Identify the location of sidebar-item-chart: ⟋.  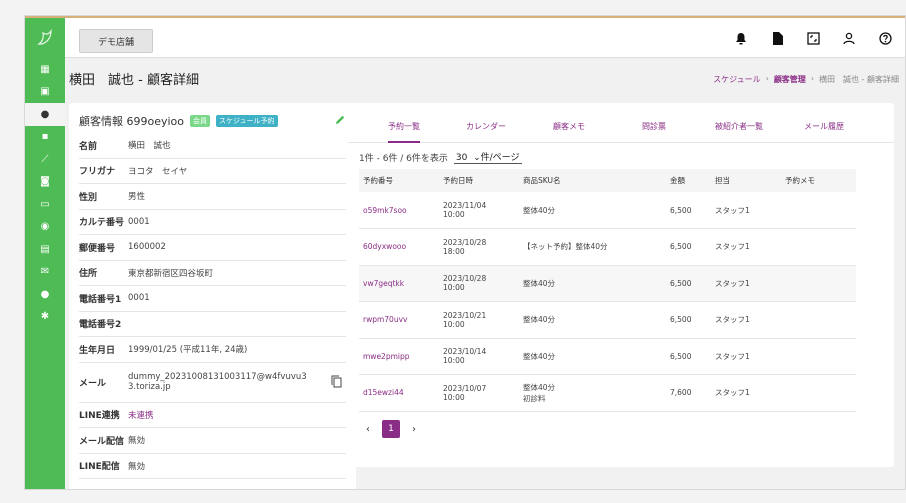
(45, 159).